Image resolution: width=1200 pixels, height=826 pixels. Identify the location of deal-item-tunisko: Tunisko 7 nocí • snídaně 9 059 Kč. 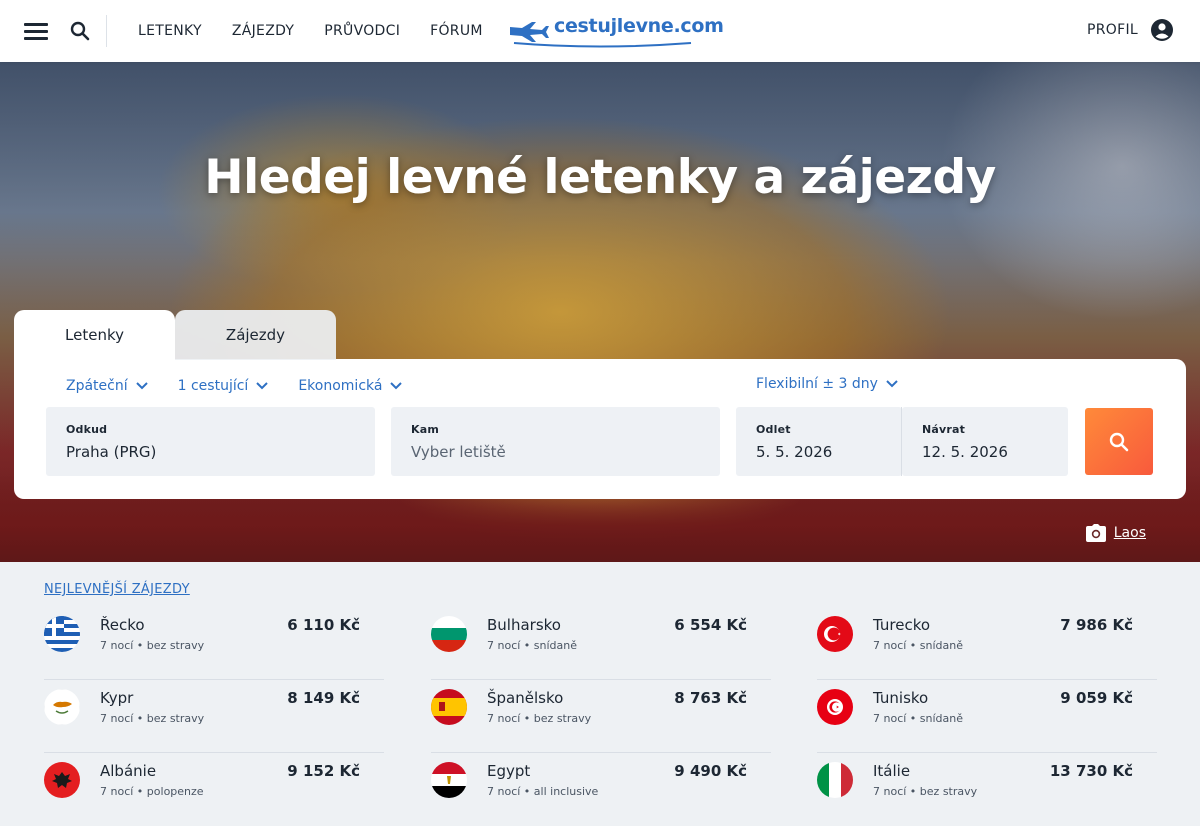
(987, 716).